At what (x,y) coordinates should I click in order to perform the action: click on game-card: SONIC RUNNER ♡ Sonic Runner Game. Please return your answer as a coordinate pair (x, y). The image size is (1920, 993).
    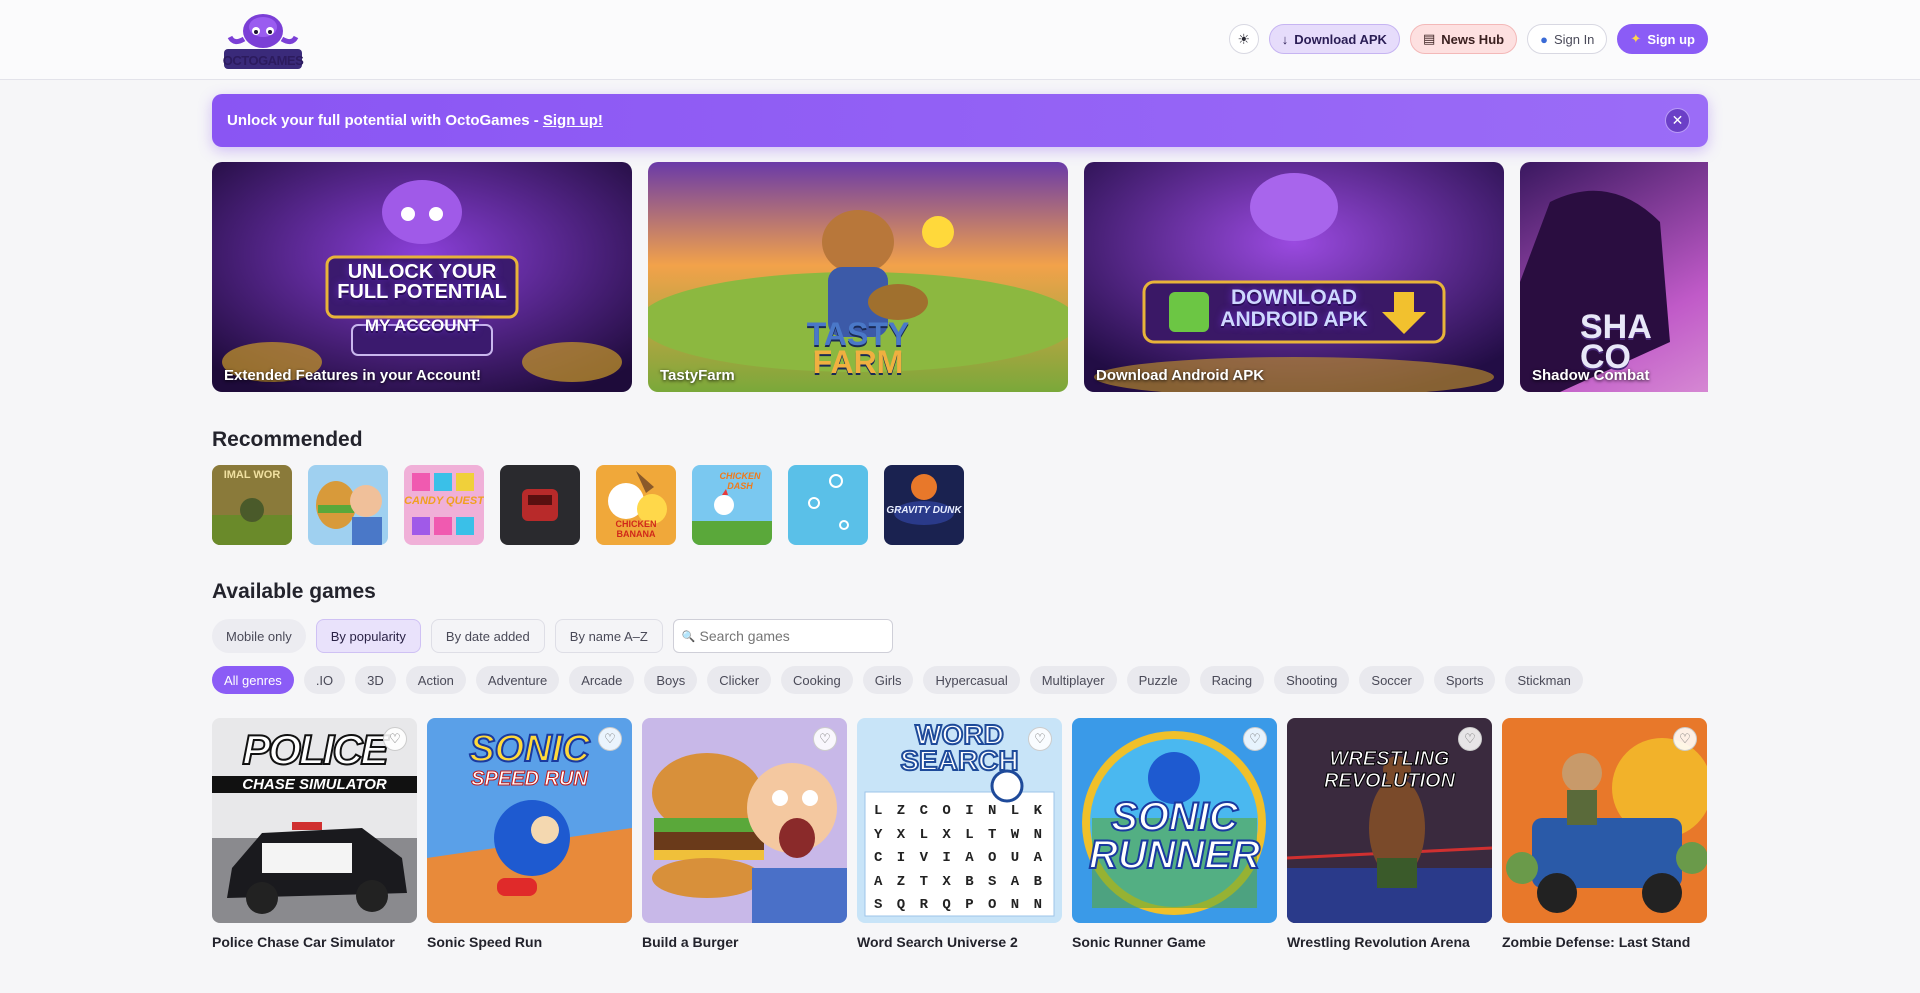
    Looking at the image, I should click on (1174, 834).